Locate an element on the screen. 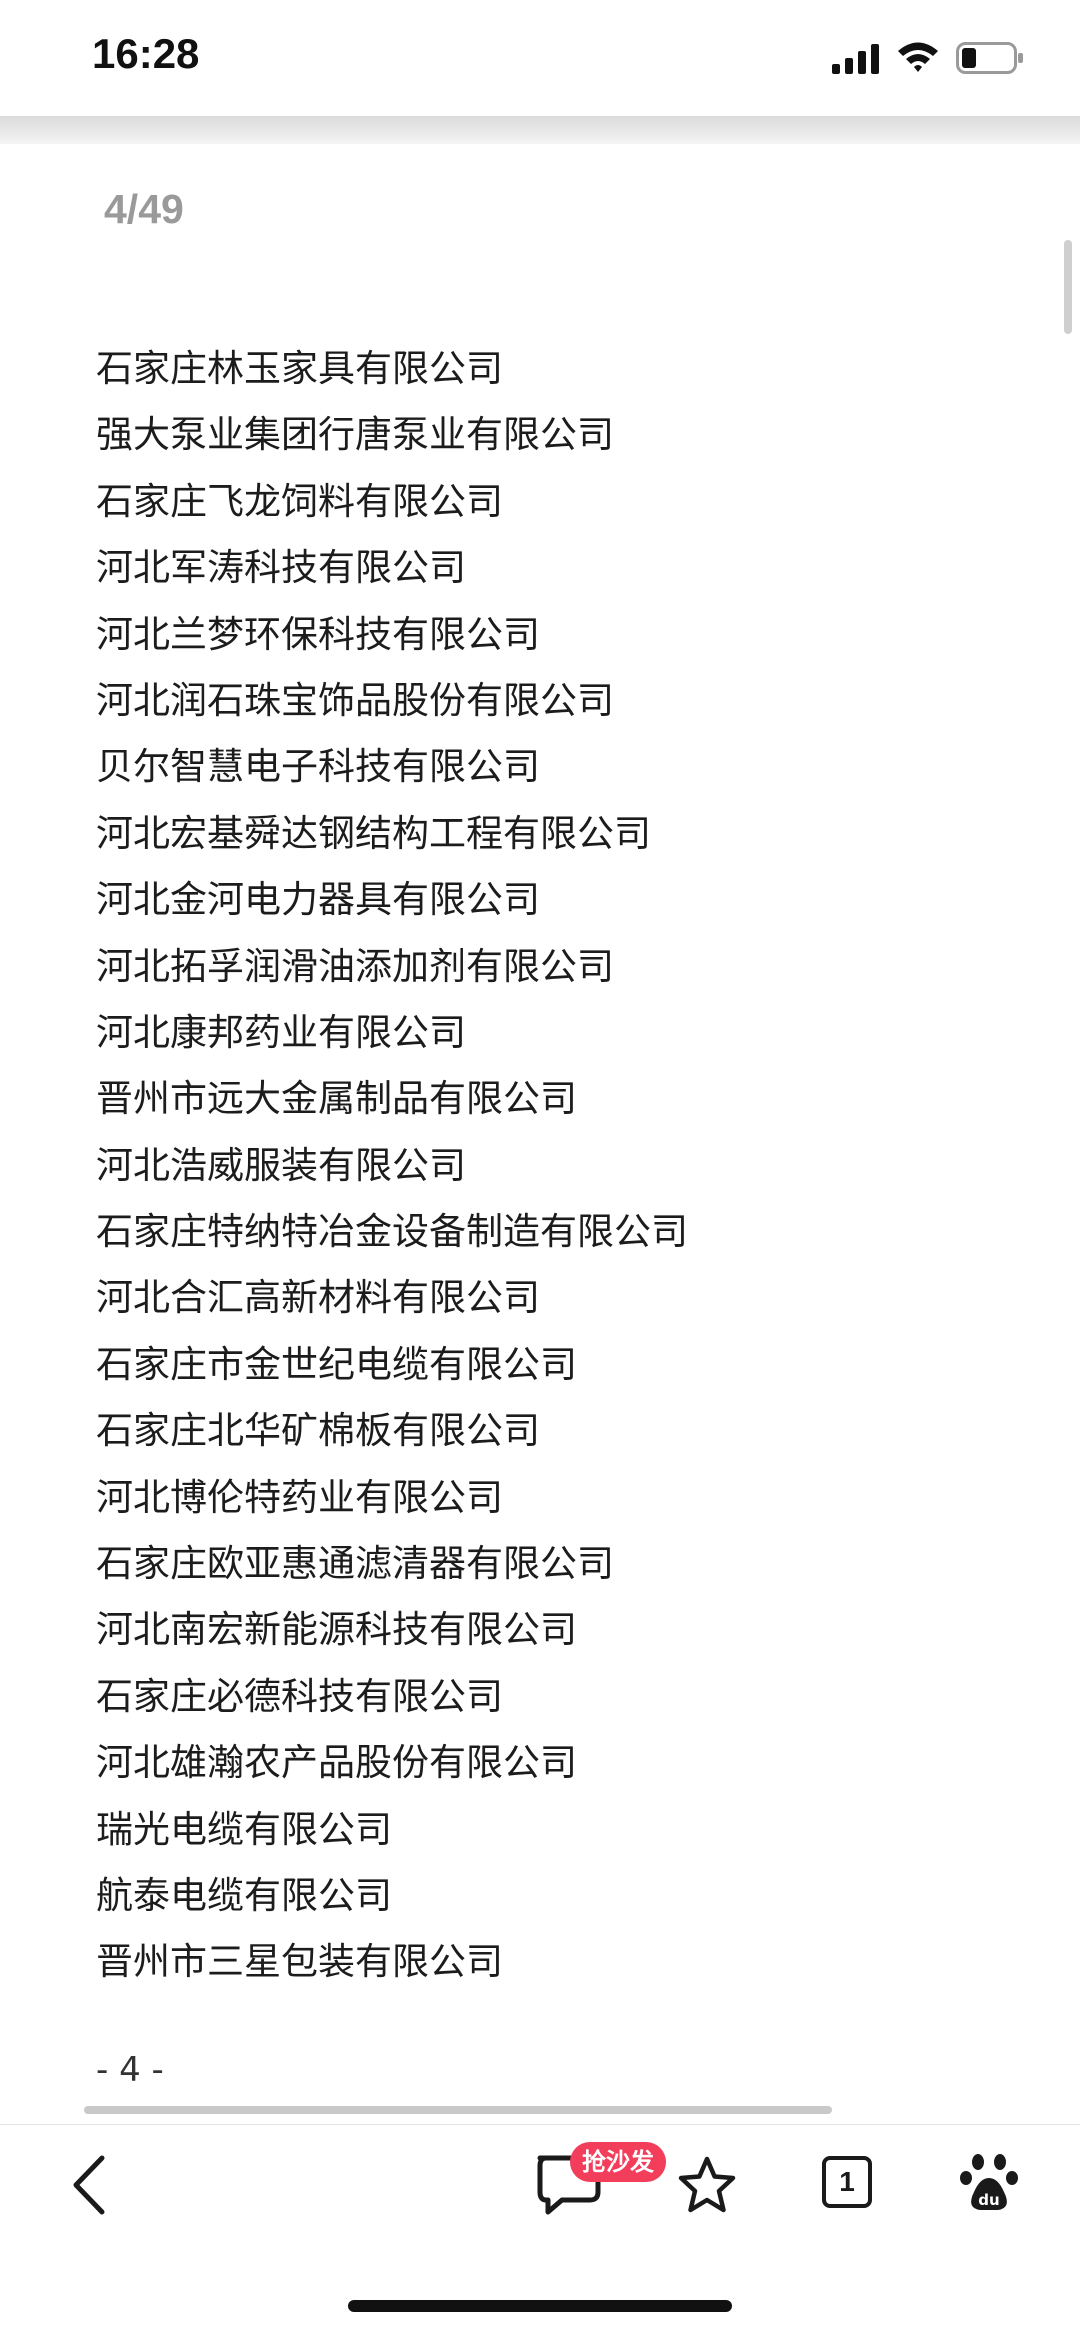  list-item: 石家庄必德科技有限公司 is located at coordinates (299, 1696).